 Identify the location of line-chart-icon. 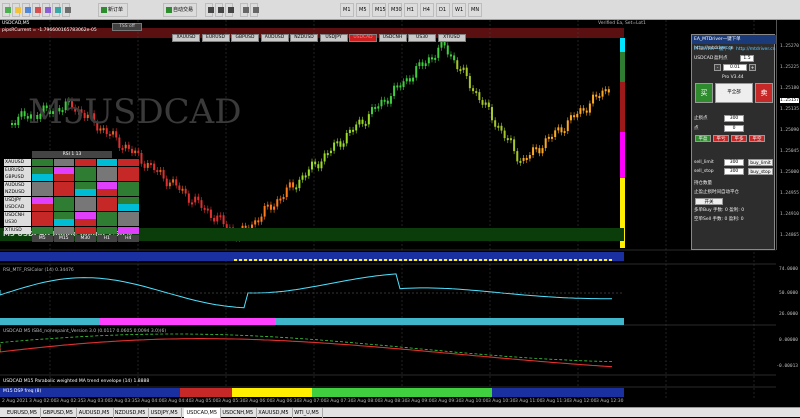
(229, 10).